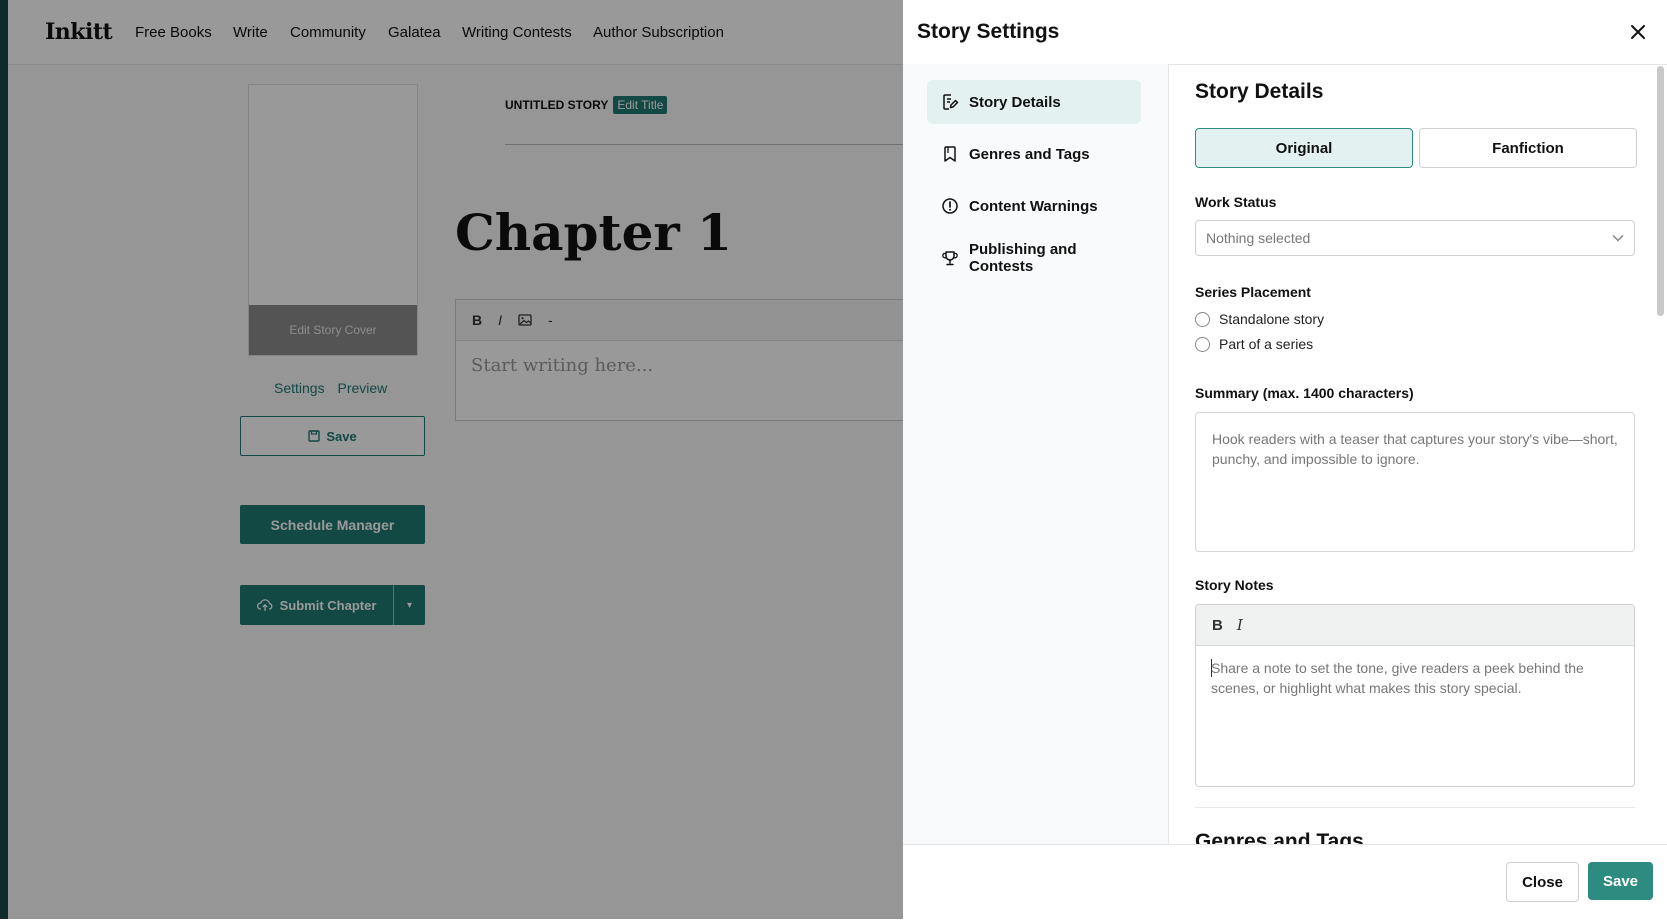 This screenshot has width=1667, height=920. What do you see at coordinates (1304, 148) in the screenshot?
I see `original-toggle: Original` at bounding box center [1304, 148].